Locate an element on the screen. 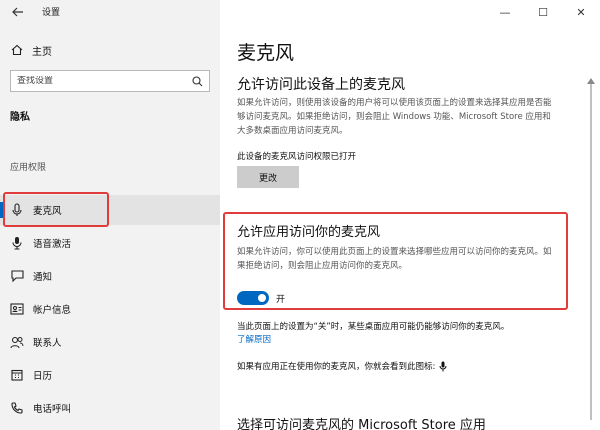 The image size is (600, 430). indicator-text: 如果有应用正在使用你的麦克风，你就会看到此图标: is located at coordinates (336, 367).